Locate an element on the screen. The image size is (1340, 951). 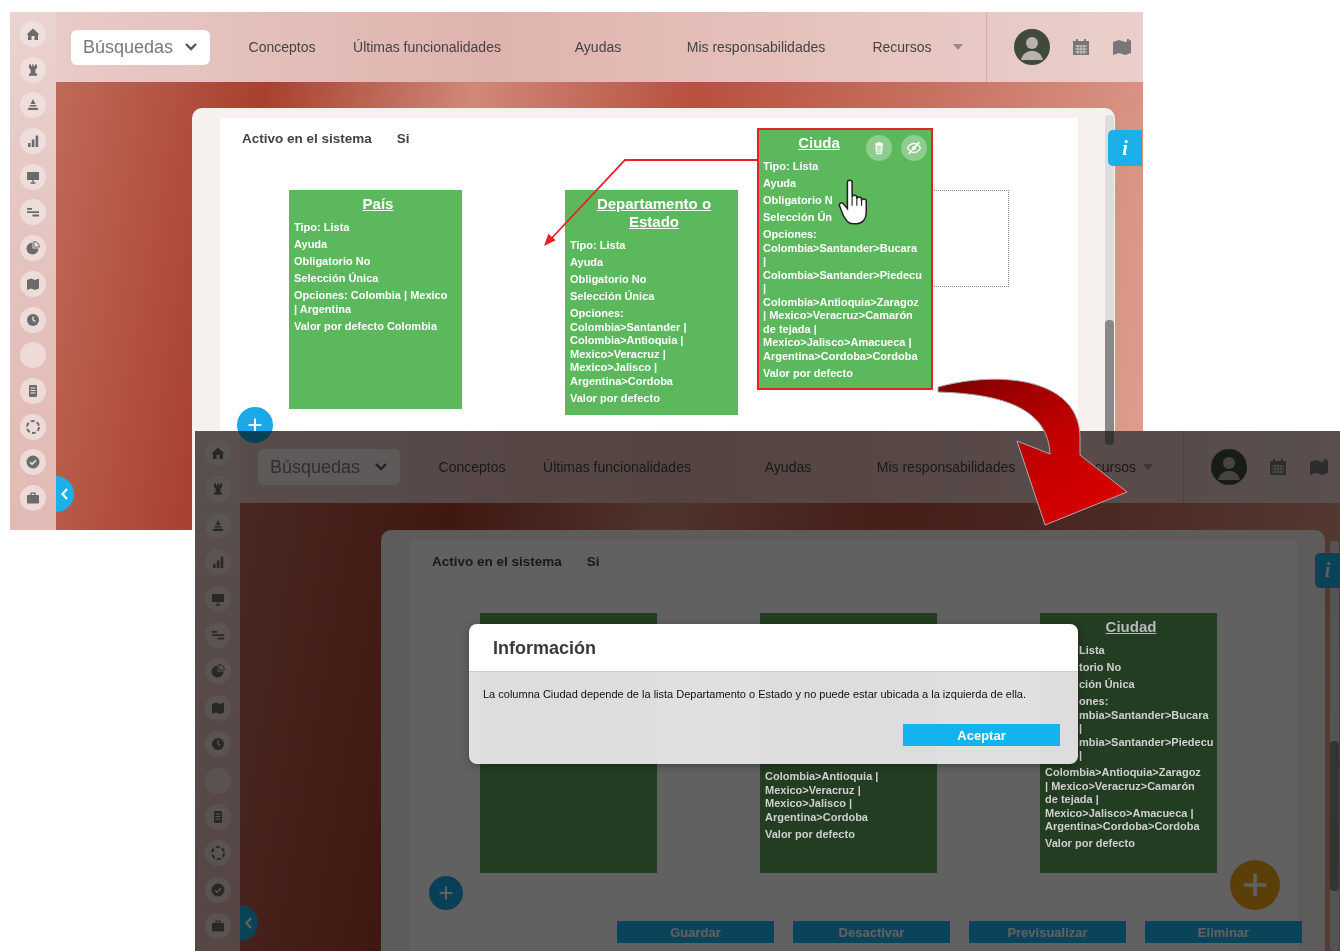
field-value: Si is located at coordinates (593, 561).